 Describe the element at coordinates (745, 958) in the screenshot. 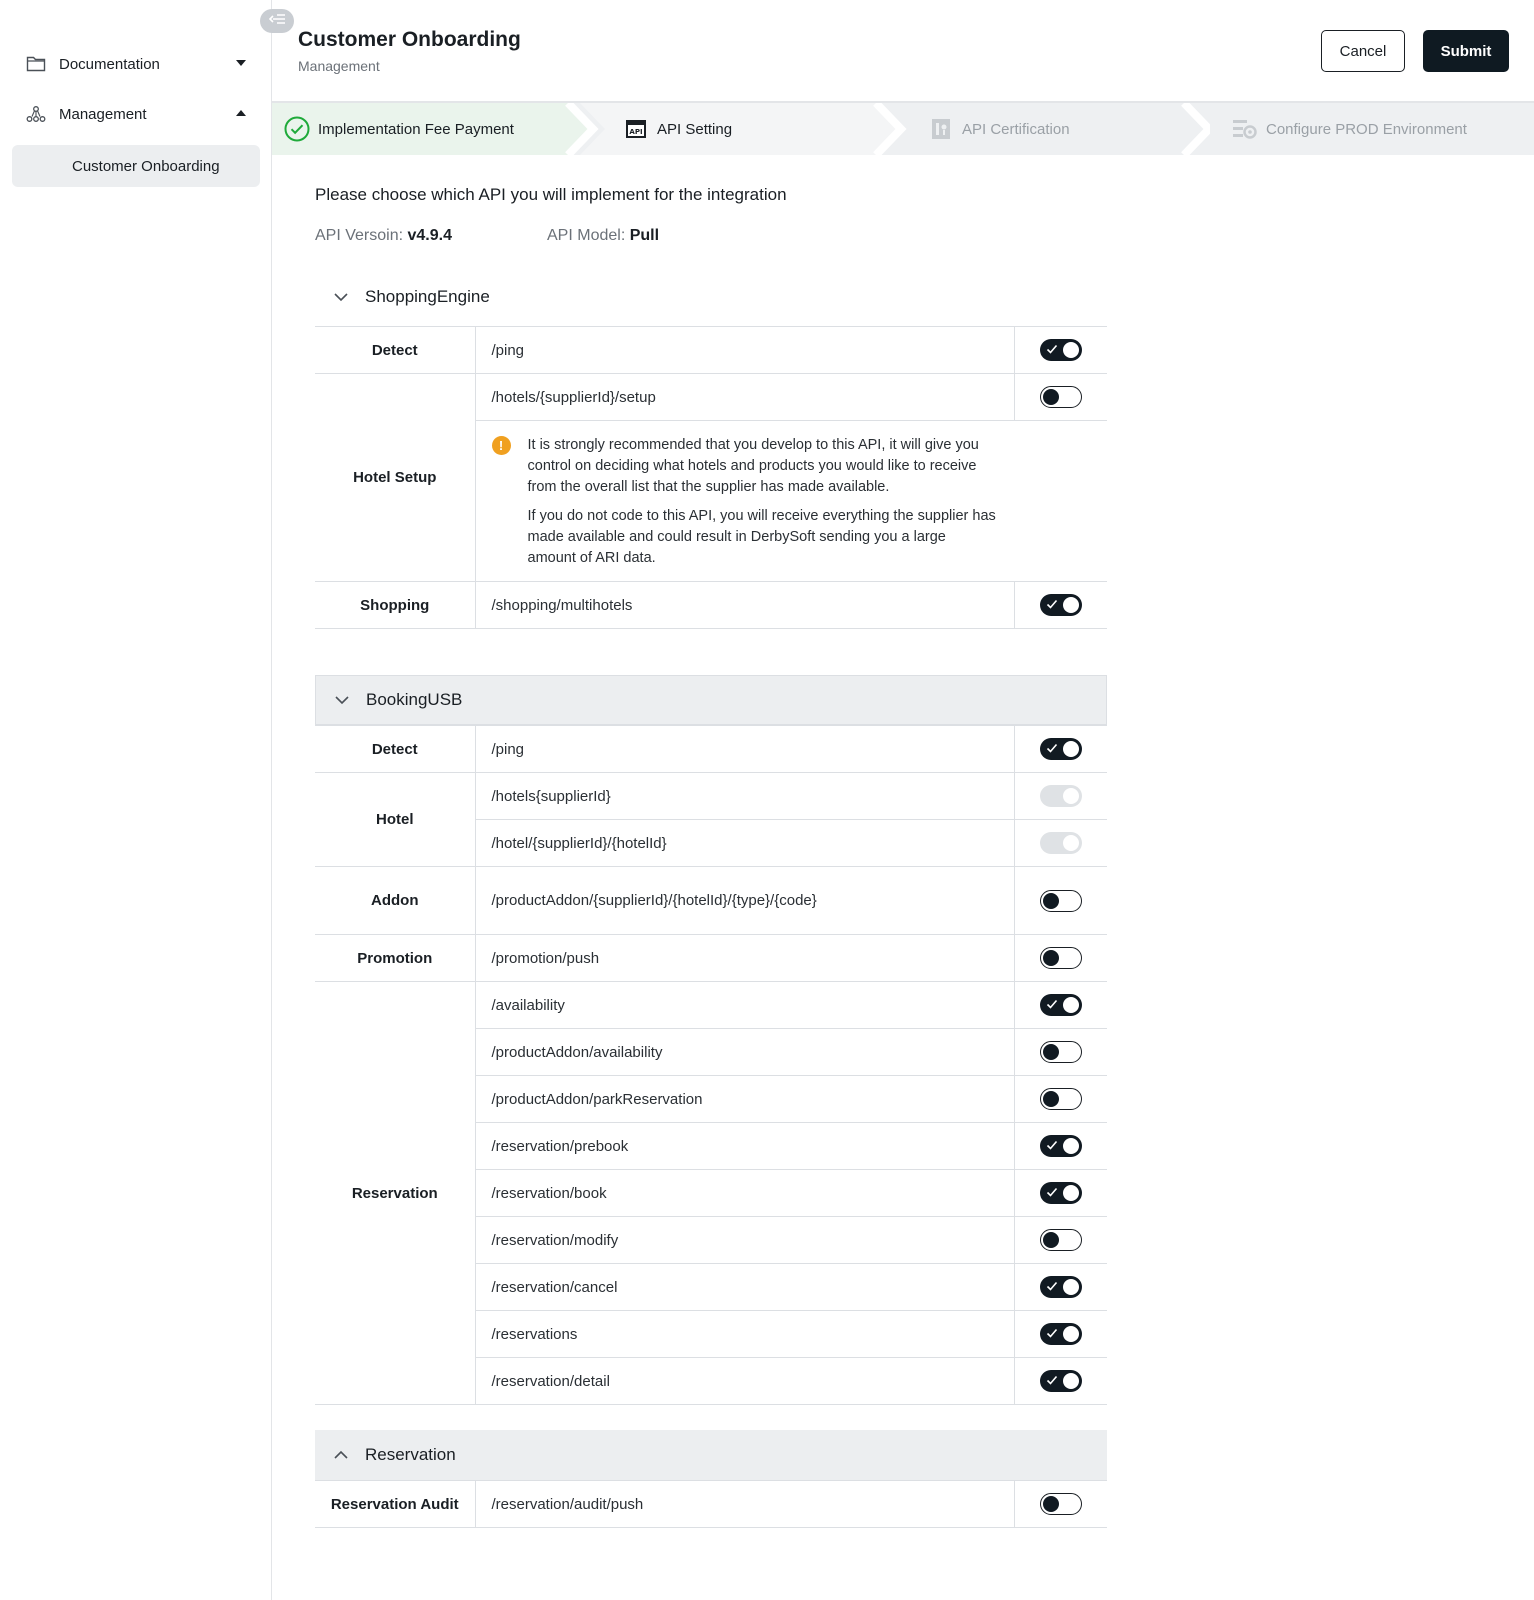

I see `api-path: /promotion/push` at that location.